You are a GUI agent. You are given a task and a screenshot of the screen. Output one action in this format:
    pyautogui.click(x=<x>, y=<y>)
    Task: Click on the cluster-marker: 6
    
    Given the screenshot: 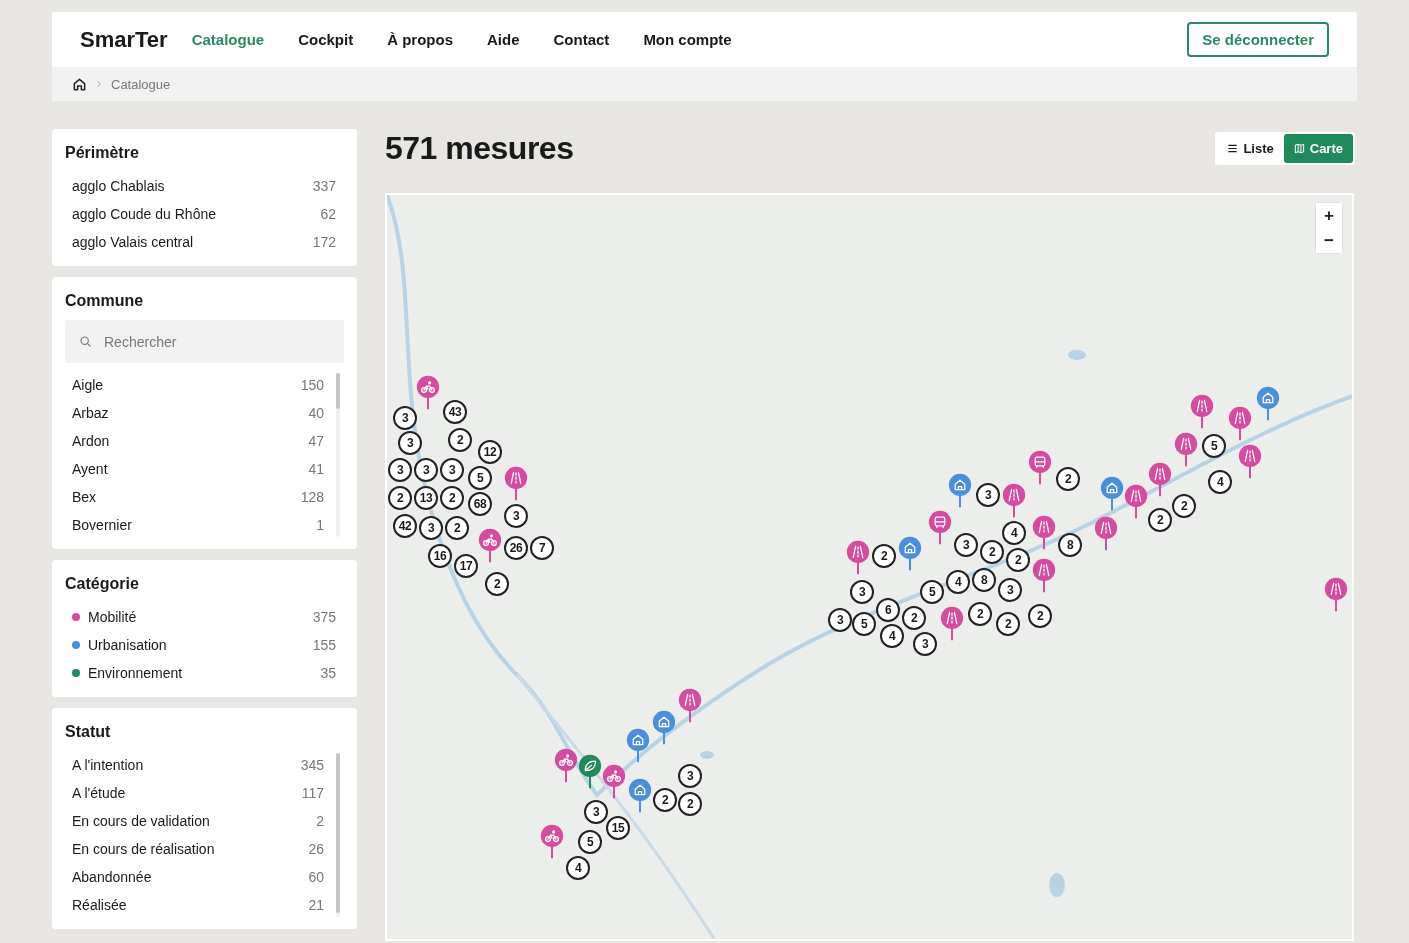 What is the action you would take?
    pyautogui.click(x=888, y=610)
    